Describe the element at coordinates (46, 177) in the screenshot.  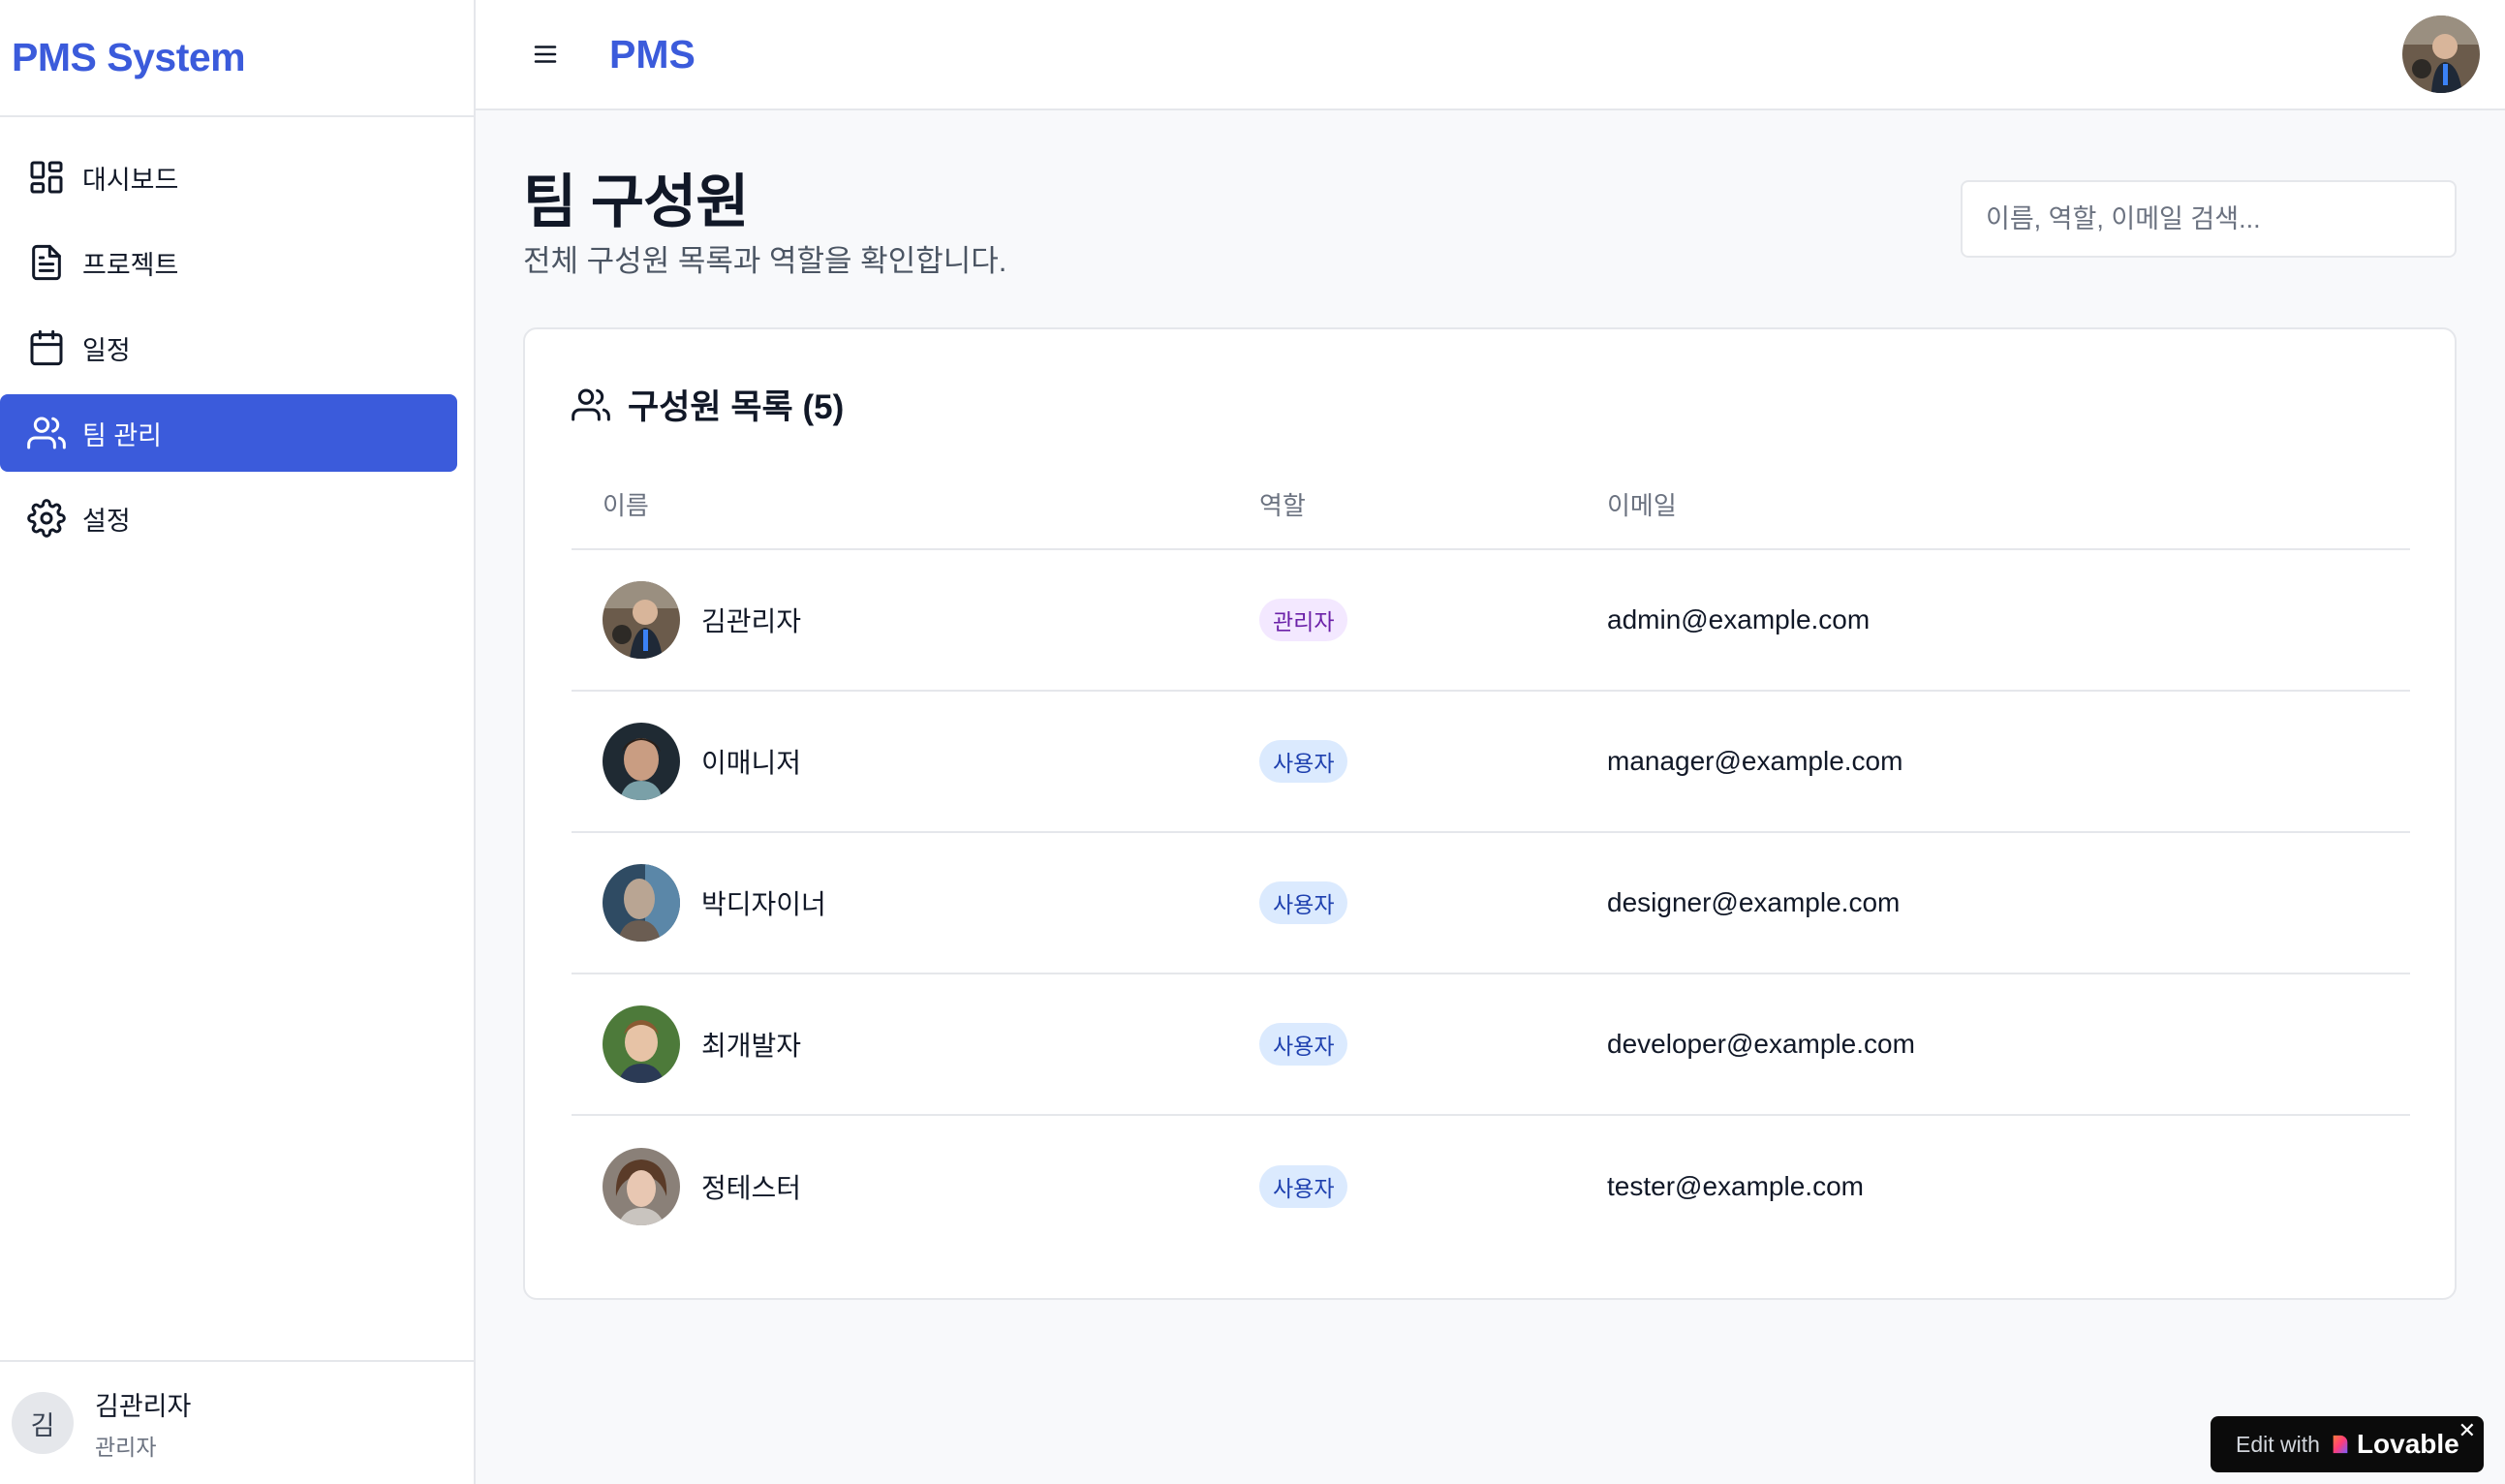
I see `dashboard-icon` at that location.